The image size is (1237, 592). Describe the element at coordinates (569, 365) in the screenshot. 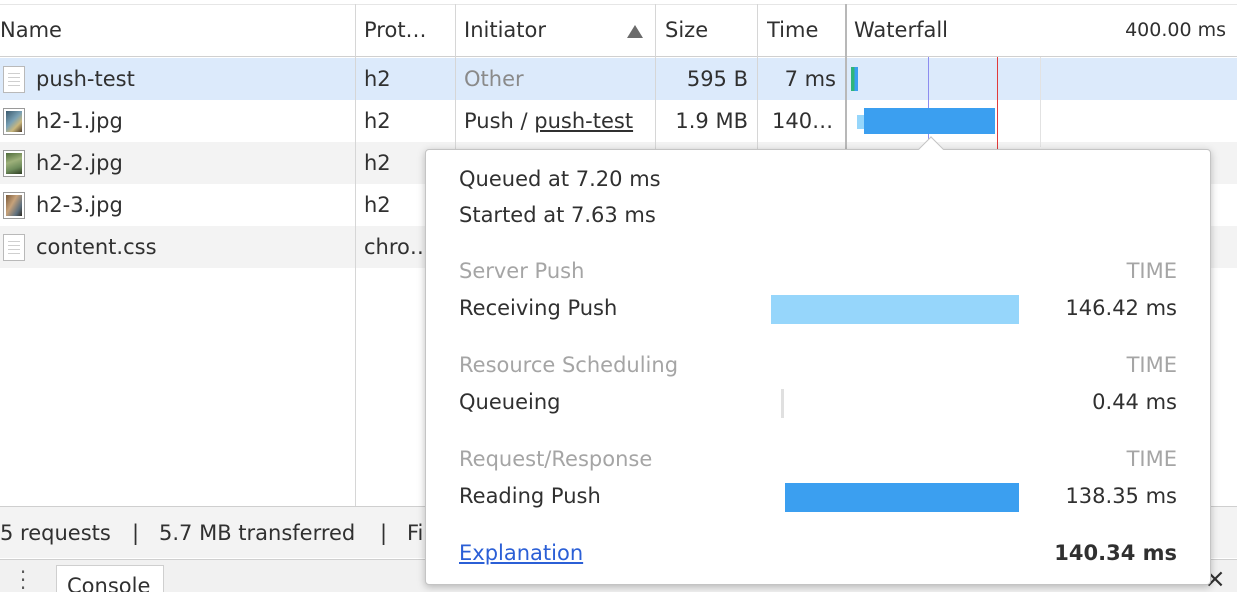

I see `section-title-resource-scheduling: Resource Scheduling` at that location.